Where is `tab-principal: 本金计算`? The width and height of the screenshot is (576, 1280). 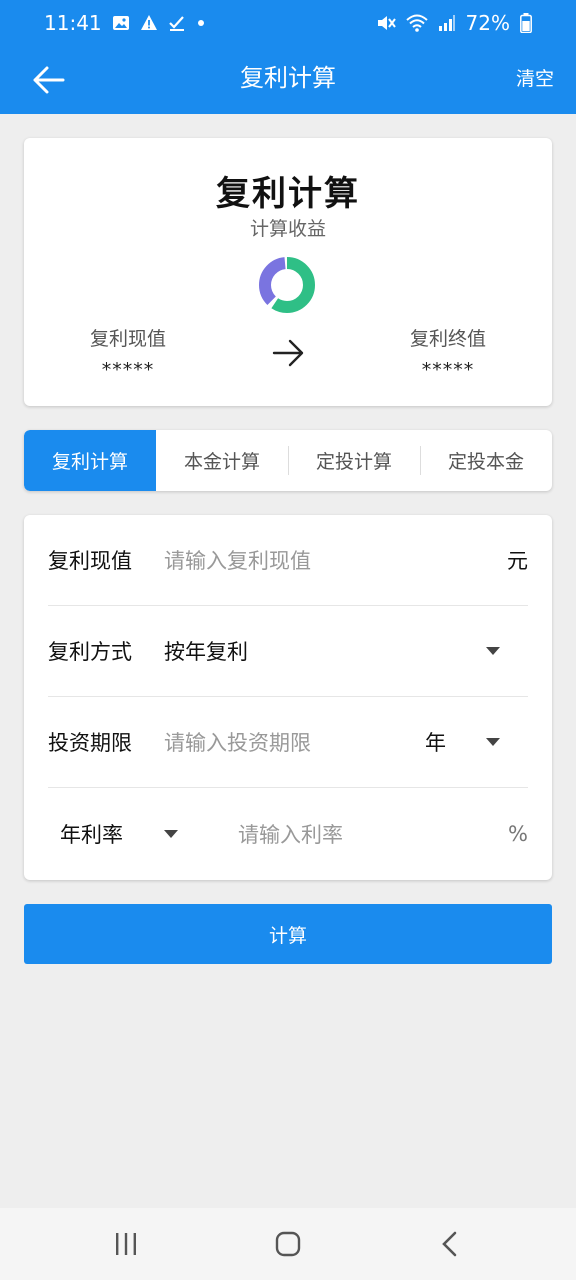
tab-principal: 本金计算 is located at coordinates (222, 460).